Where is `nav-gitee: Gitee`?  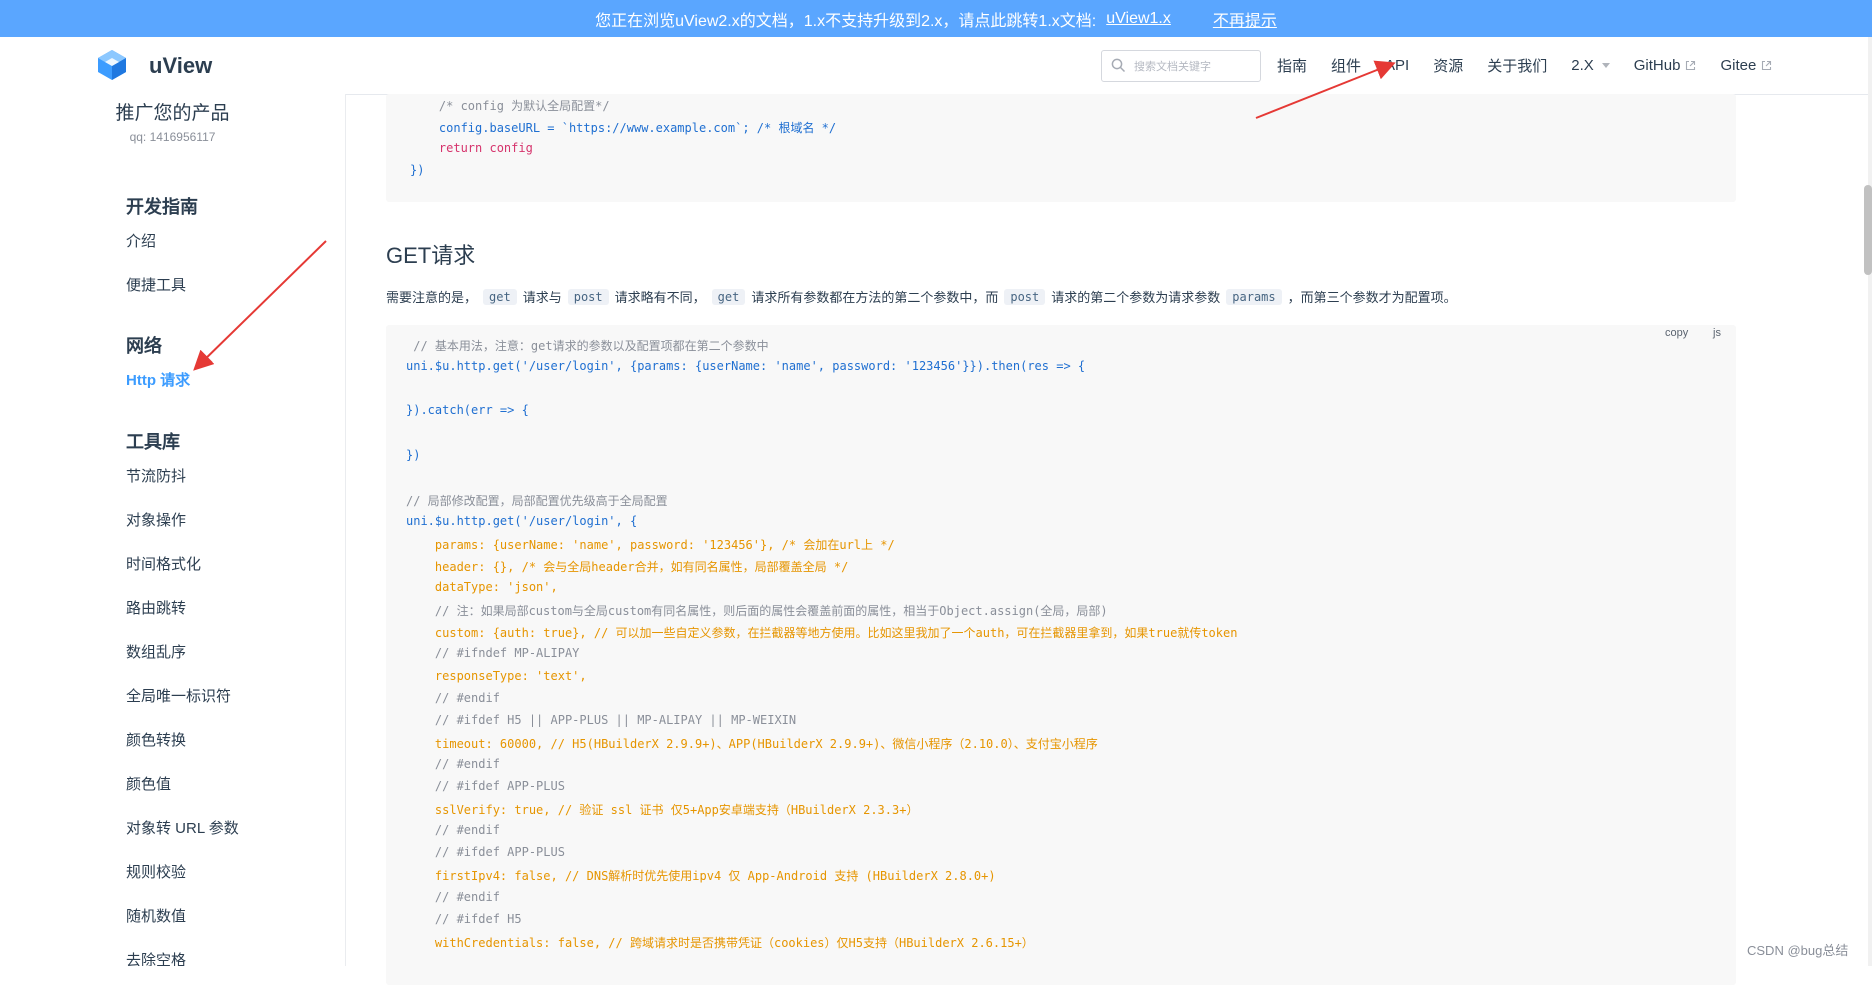
nav-gitee: Gitee is located at coordinates (1746, 65).